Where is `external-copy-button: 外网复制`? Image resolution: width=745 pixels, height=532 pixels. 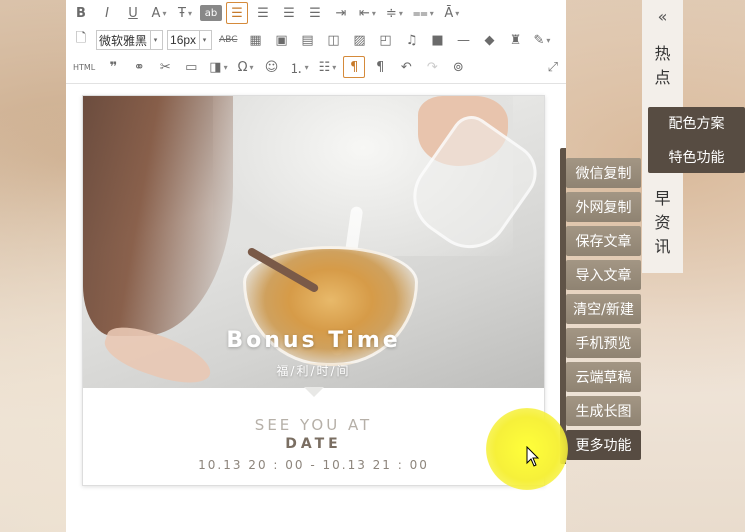
external-copy-button: 外网复制 is located at coordinates (603, 207).